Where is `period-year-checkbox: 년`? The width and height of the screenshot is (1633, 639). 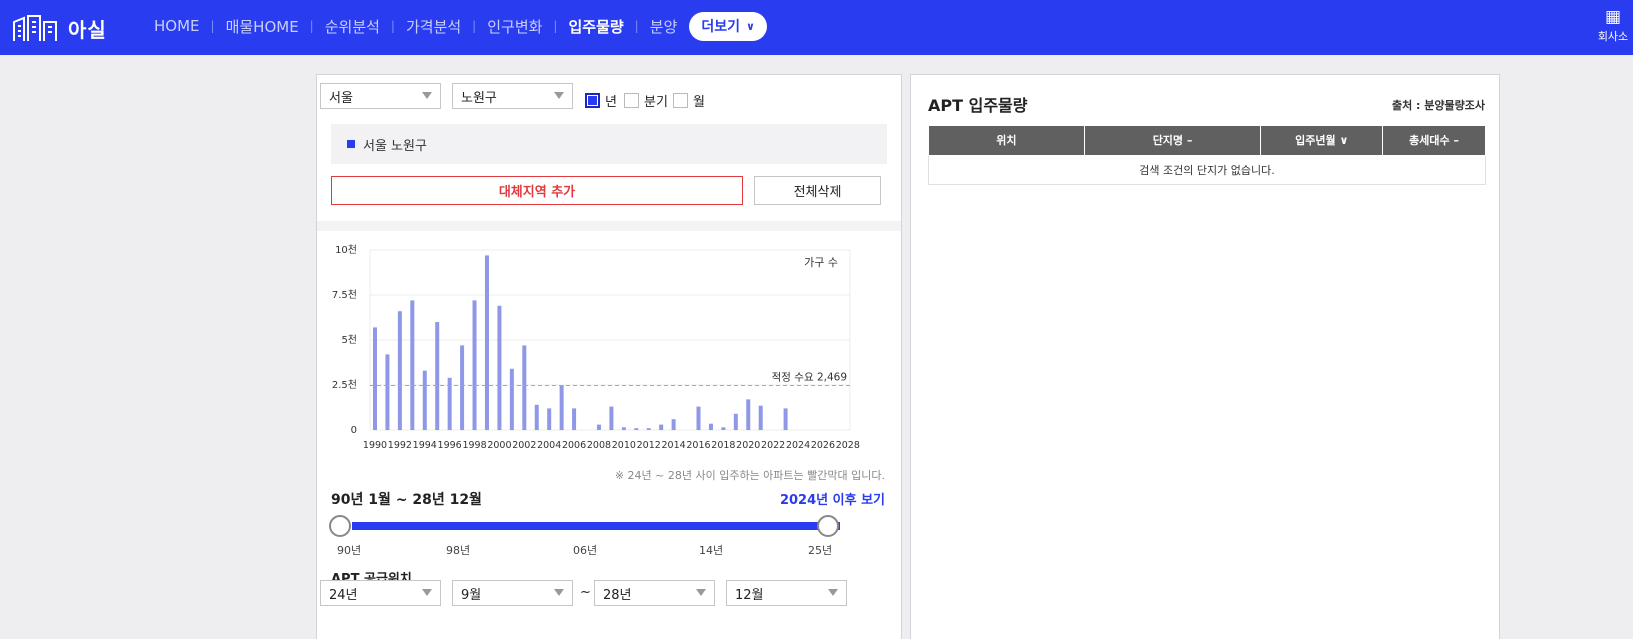
period-year-checkbox: 년 is located at coordinates (601, 100).